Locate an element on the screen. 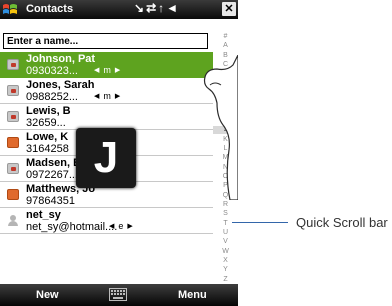 Image resolution: width=392 pixels, height=306 pixels. start-icon is located at coordinates (10, 9).